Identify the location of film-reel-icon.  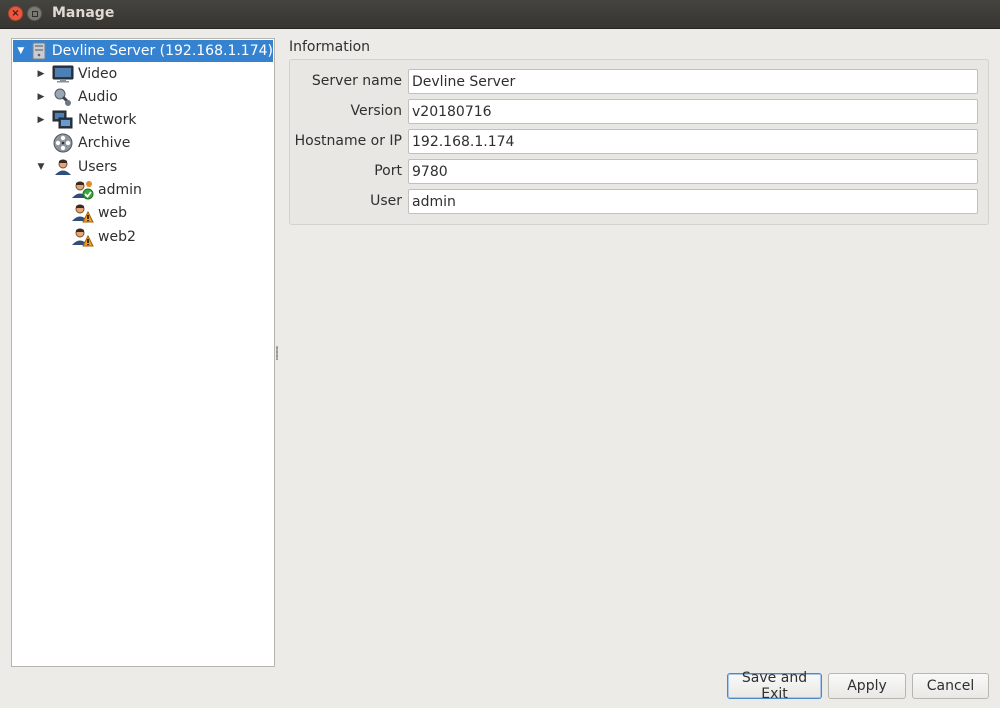
(63, 143).